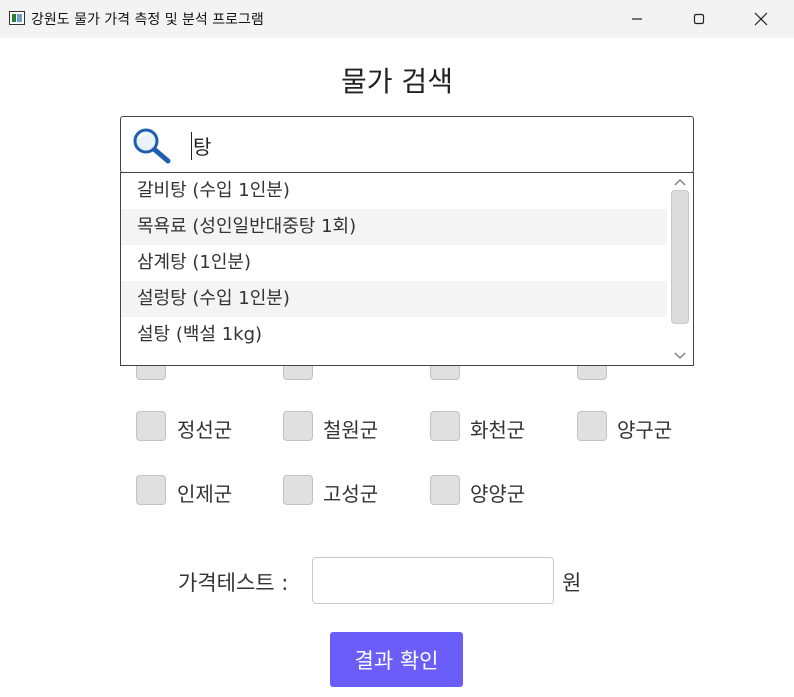 The image size is (794, 697). I want to click on minimize-button, so click(637, 19).